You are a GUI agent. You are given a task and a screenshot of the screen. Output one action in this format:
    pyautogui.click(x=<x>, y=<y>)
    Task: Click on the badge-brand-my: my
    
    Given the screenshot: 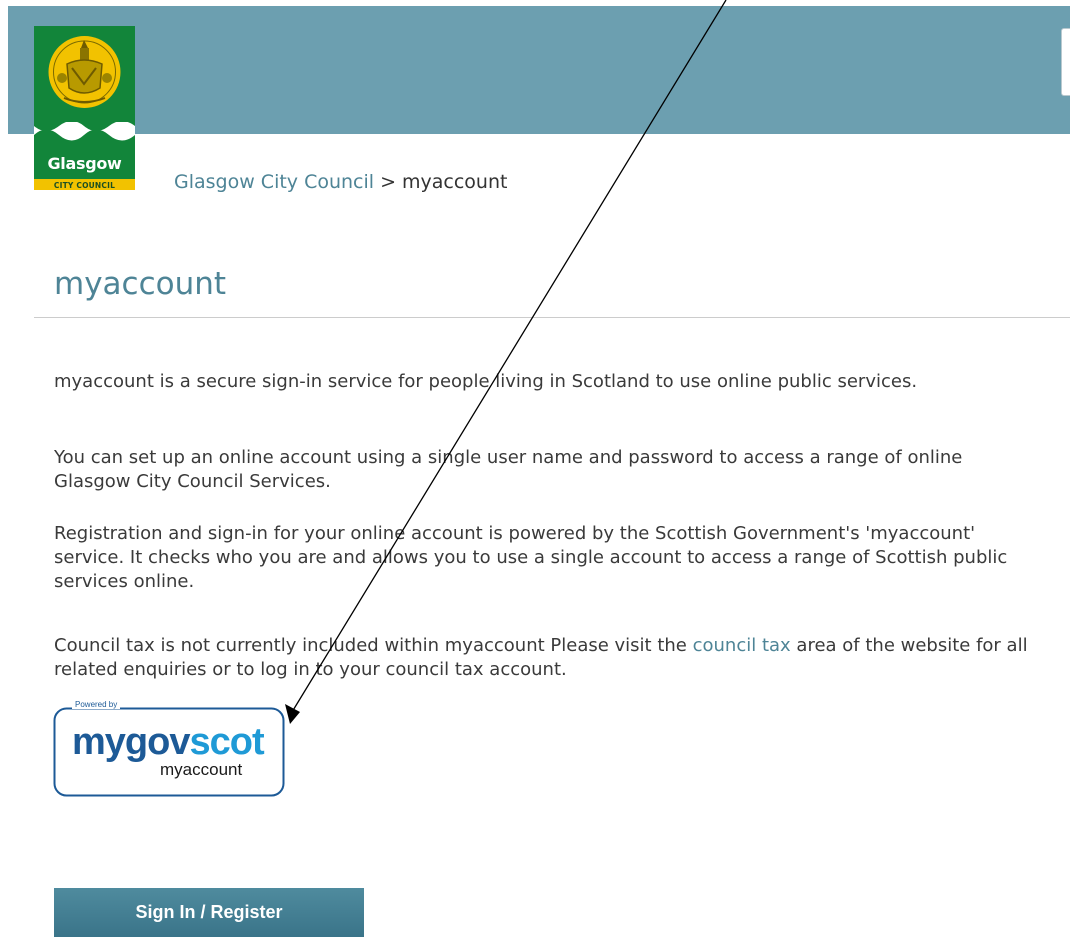 What is the action you would take?
    pyautogui.click(x=99, y=742)
    